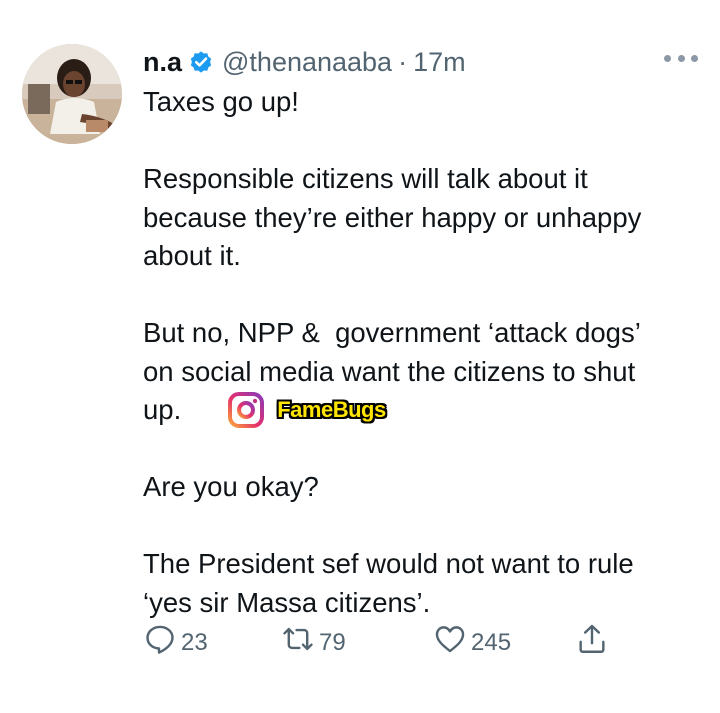  Describe the element at coordinates (287, 602) in the screenshot. I see `tweet-line: ‘yes sir Massa citizens’.` at that location.